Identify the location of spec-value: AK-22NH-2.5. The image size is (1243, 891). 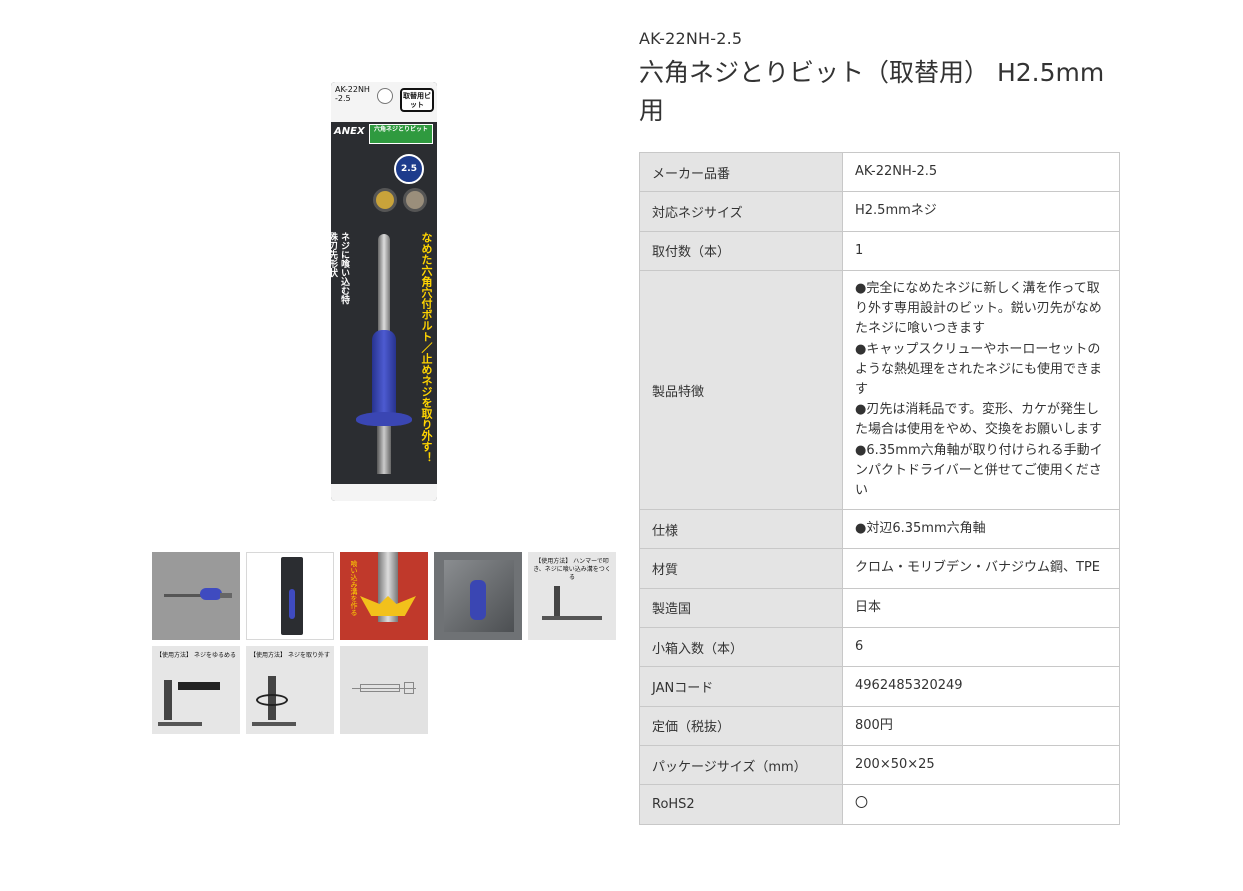
(981, 172).